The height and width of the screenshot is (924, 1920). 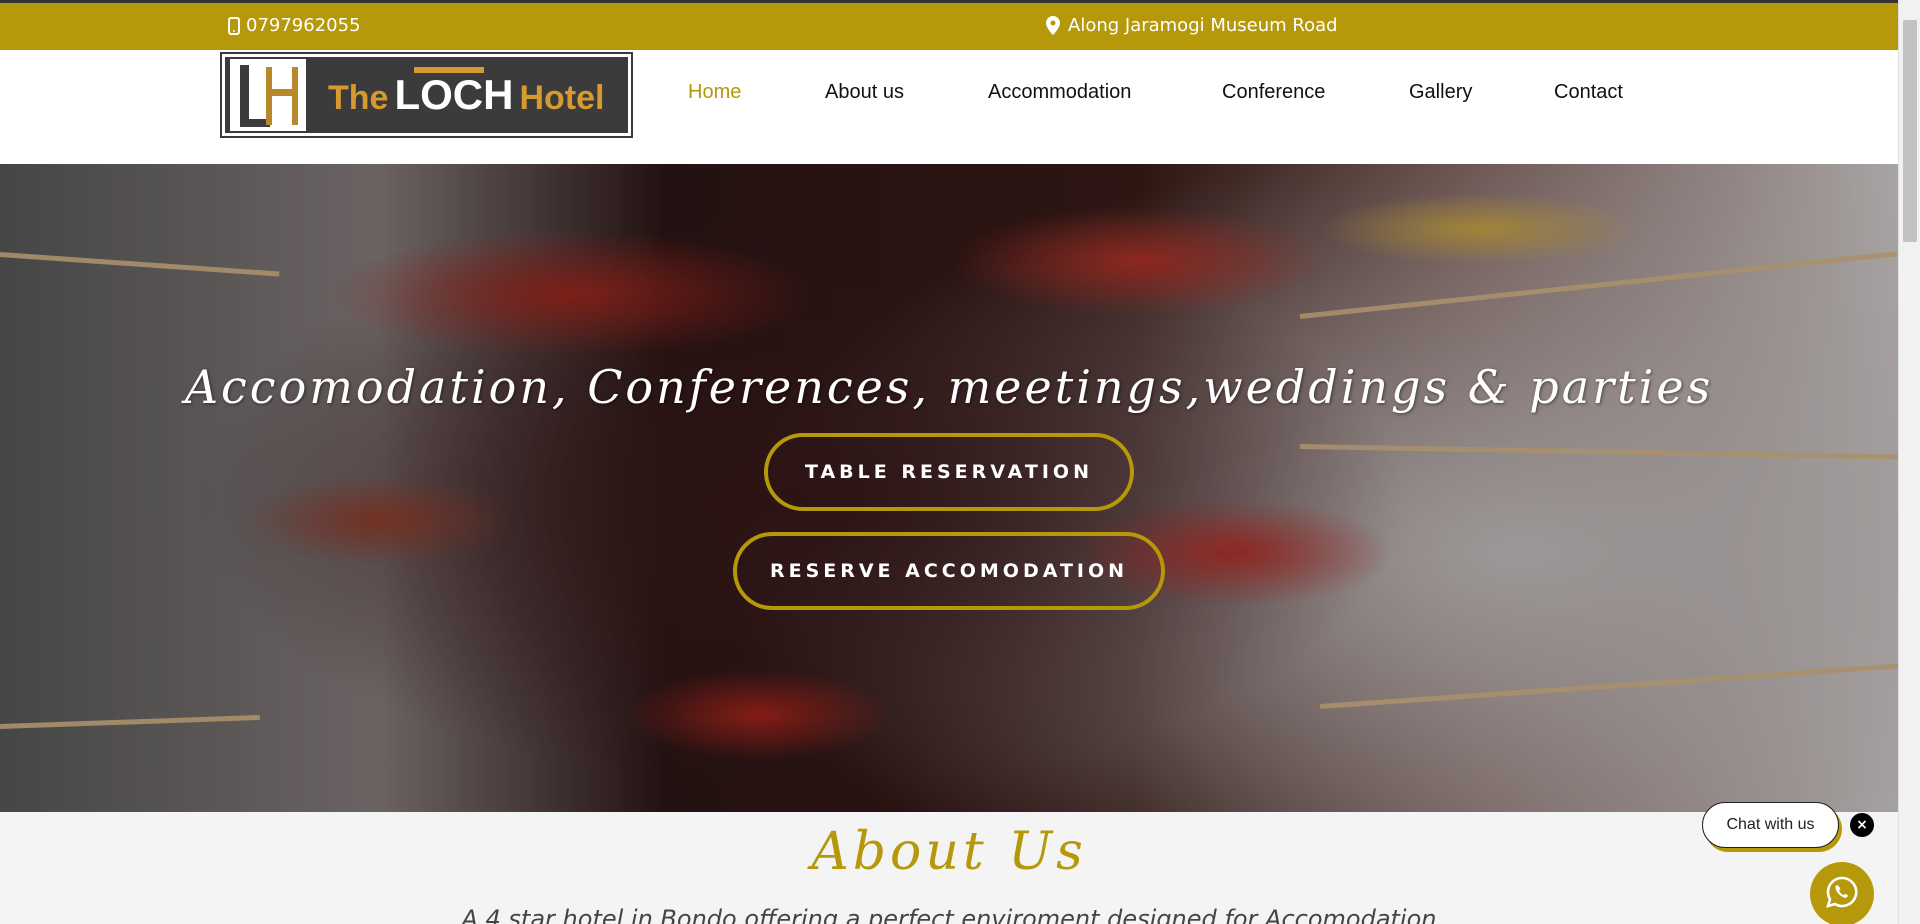 What do you see at coordinates (949, 571) in the screenshot?
I see `reserve-accomodation-button: RESERVE ACCOMODATION` at bounding box center [949, 571].